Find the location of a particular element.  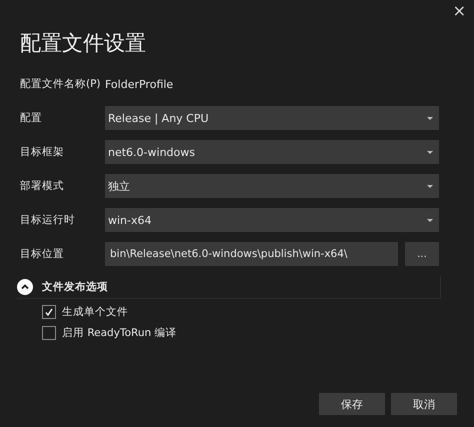

field-label: 目标位置 is located at coordinates (42, 254).